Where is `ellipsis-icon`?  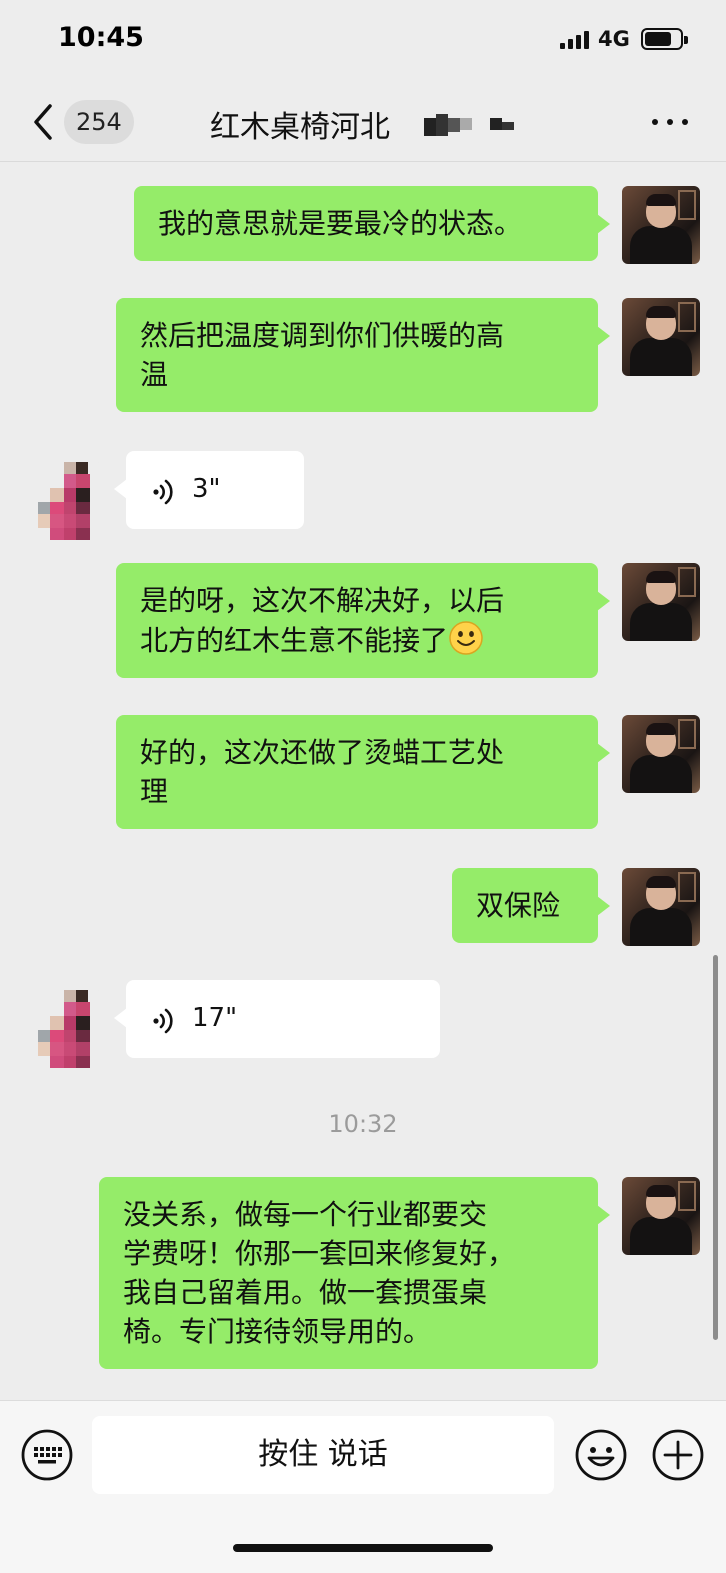 ellipsis-icon is located at coordinates (670, 122).